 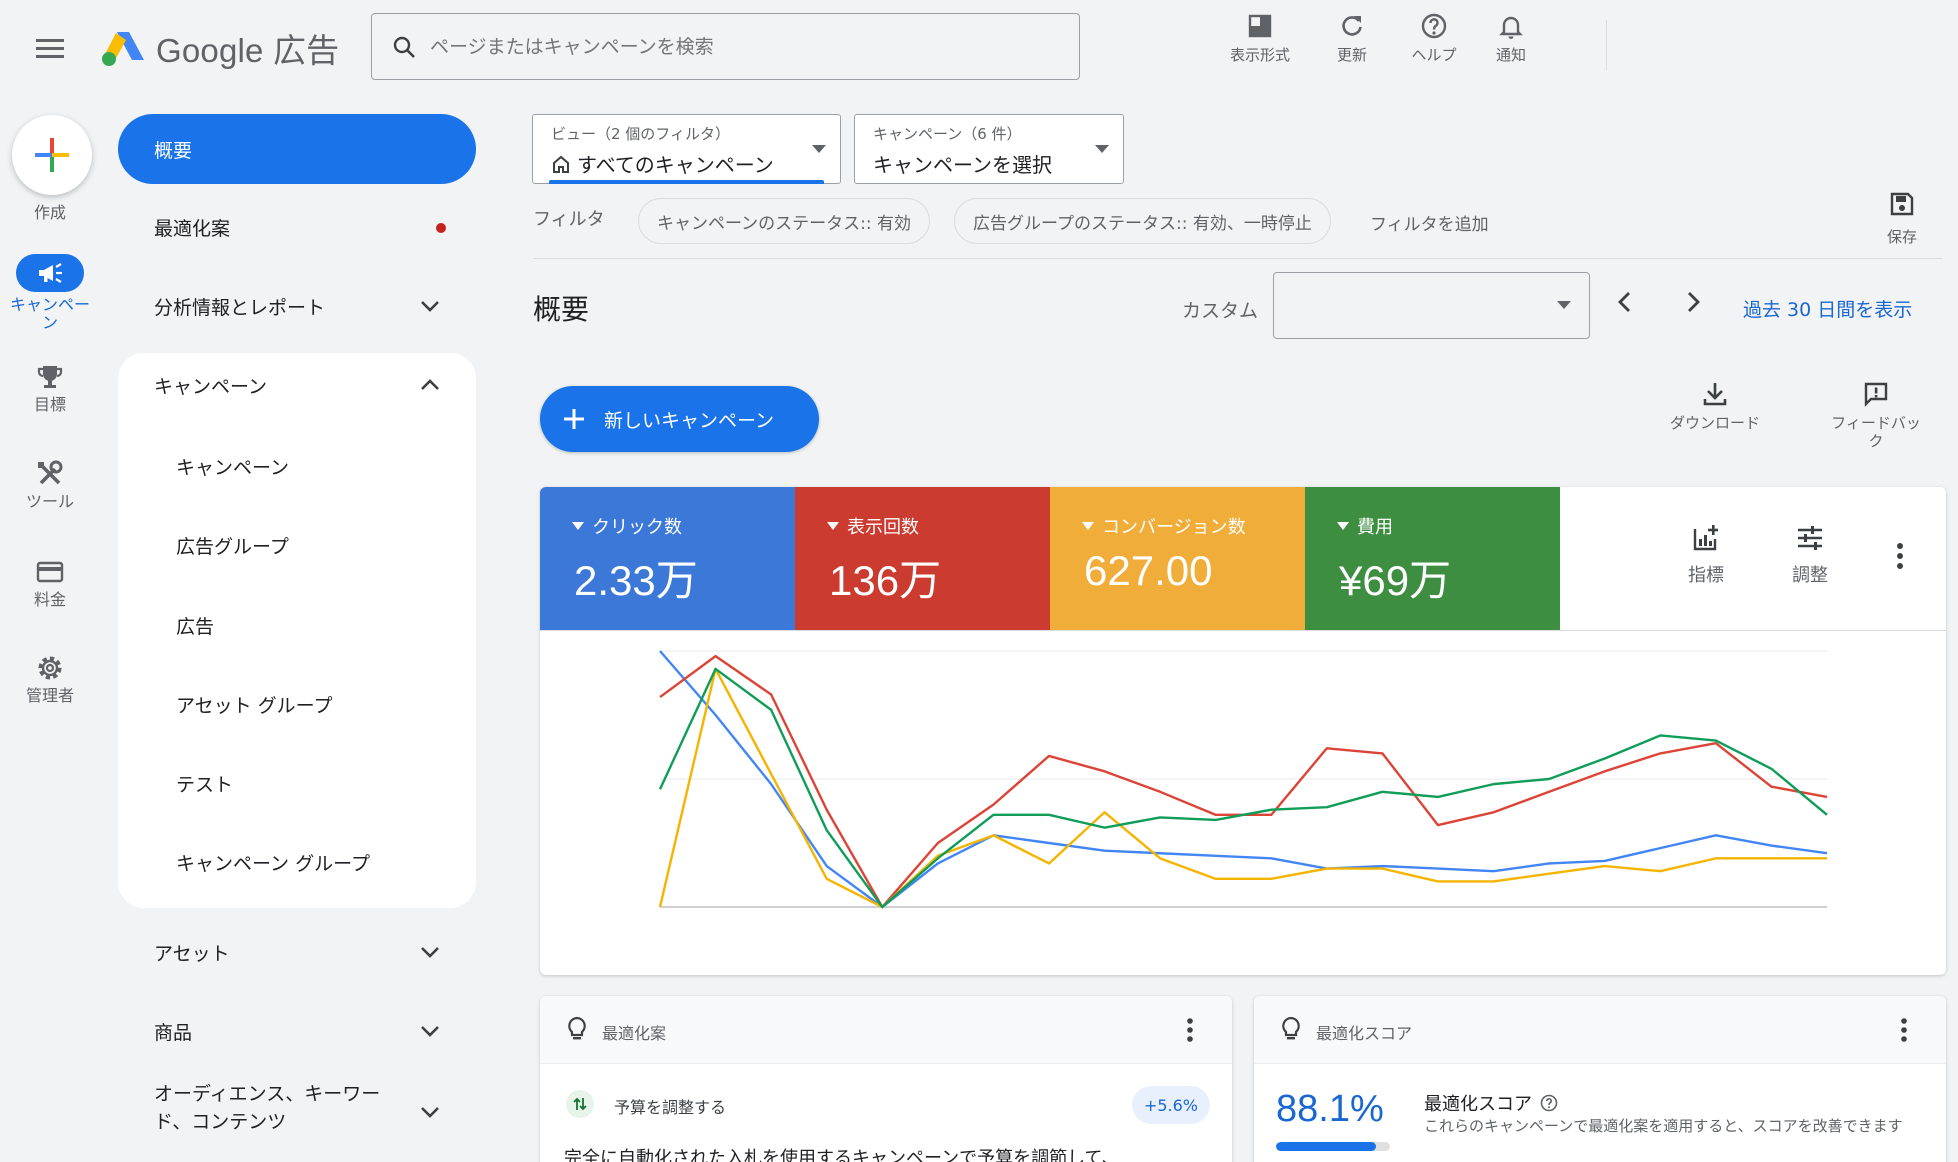 What do you see at coordinates (686, 182) in the screenshot?
I see `view-dropdown-underline` at bounding box center [686, 182].